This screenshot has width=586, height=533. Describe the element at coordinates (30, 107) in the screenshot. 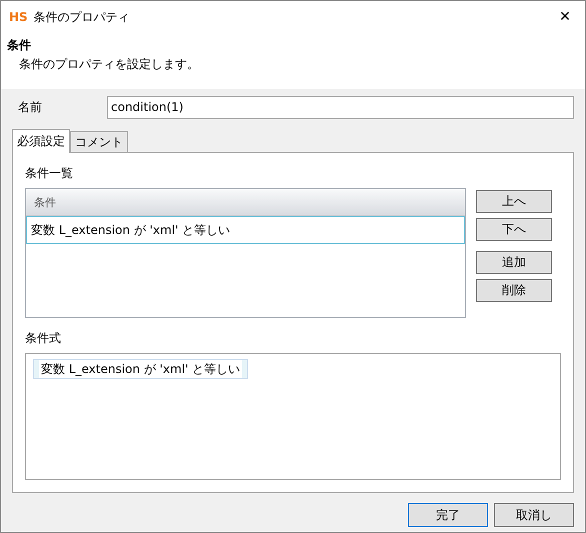

I see `name-label: 名前` at that location.